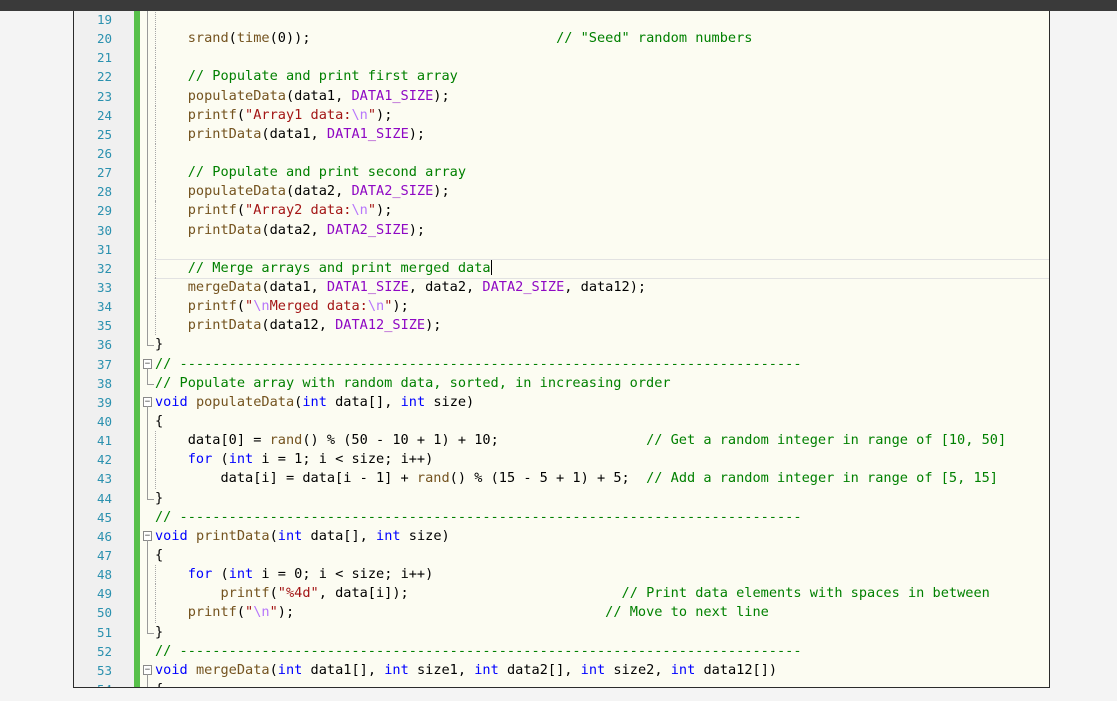 Image resolution: width=1117 pixels, height=701 pixels. What do you see at coordinates (561, 555) in the screenshot?
I see `code-line: 47 {` at bounding box center [561, 555].